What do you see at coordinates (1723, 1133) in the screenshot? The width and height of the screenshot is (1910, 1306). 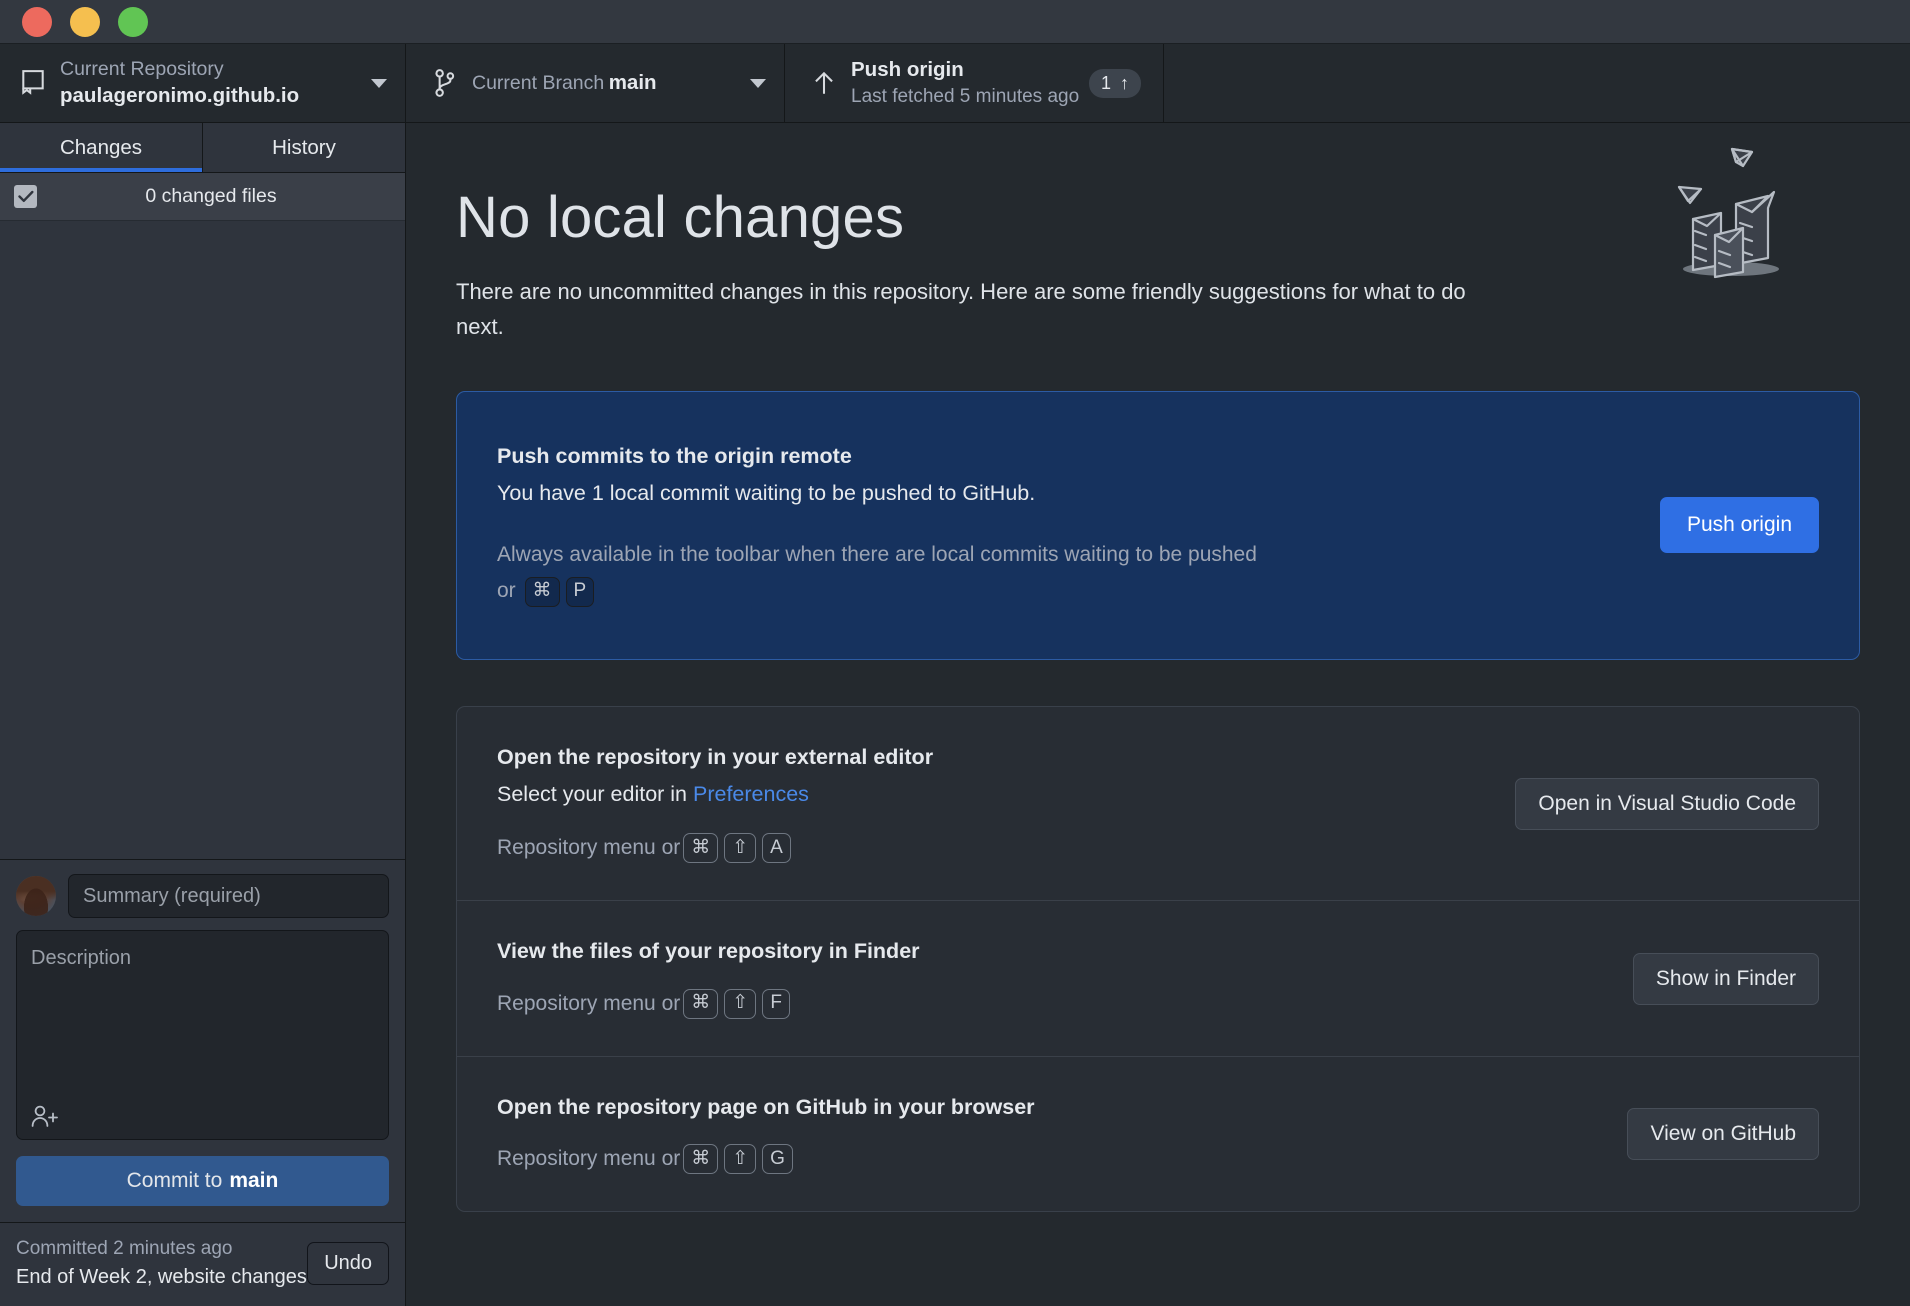 I see `view-on-github-button: View on GitHub` at bounding box center [1723, 1133].